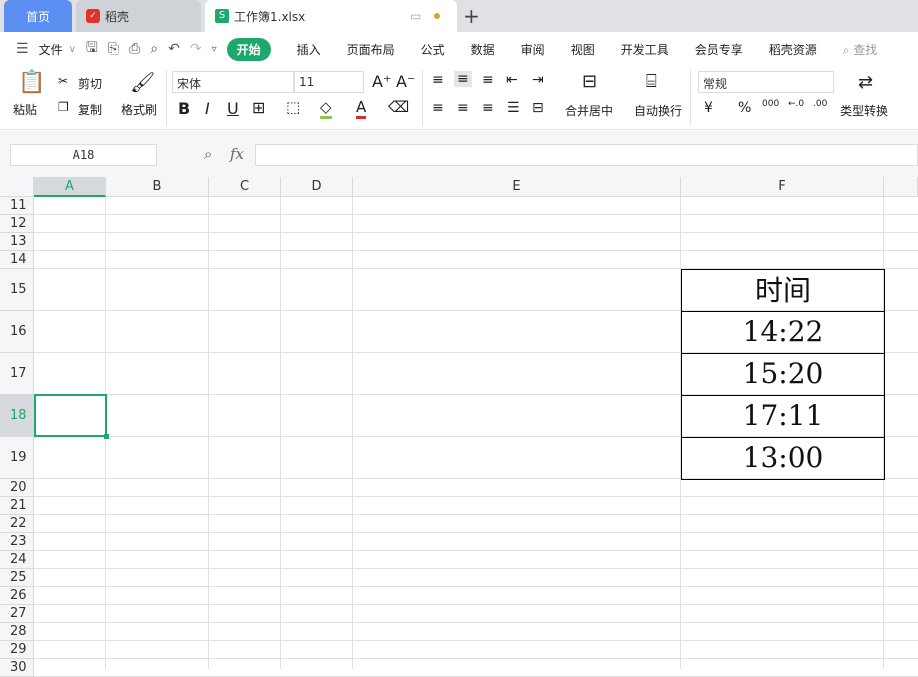 The image size is (918, 677). I want to click on menu-file: 文件, so click(51, 49).